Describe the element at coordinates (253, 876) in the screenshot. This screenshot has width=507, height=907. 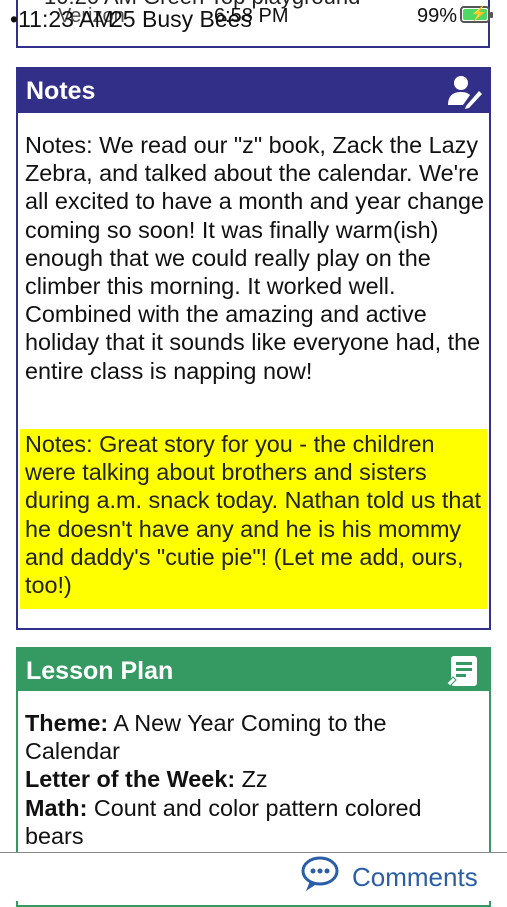
I see `bottom-bar: Comments` at that location.